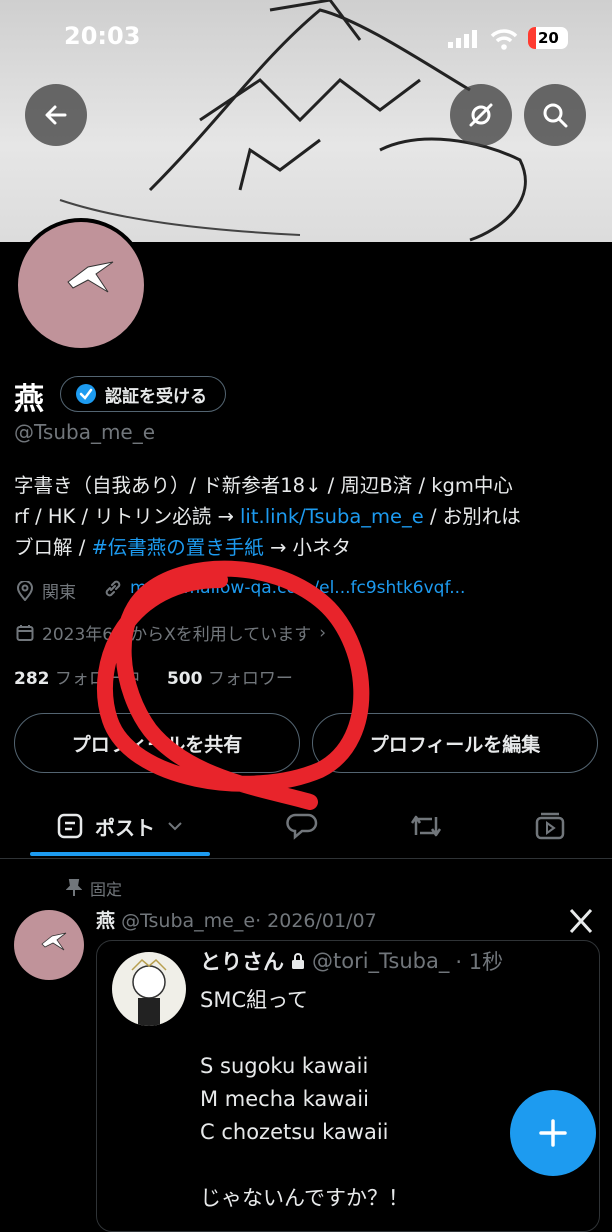  Describe the element at coordinates (462, 39) in the screenshot. I see `signal-icon` at that location.